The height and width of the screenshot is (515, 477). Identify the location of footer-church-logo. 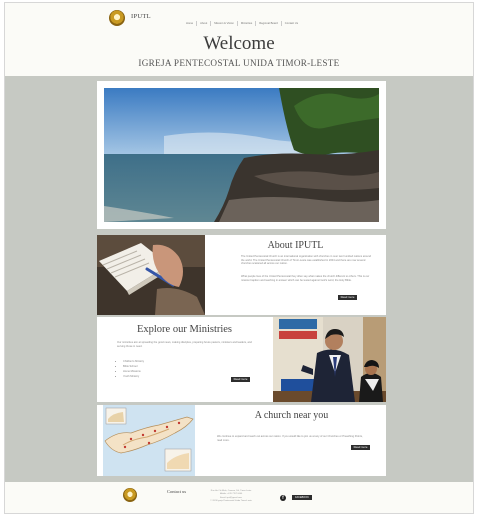
(130, 495).